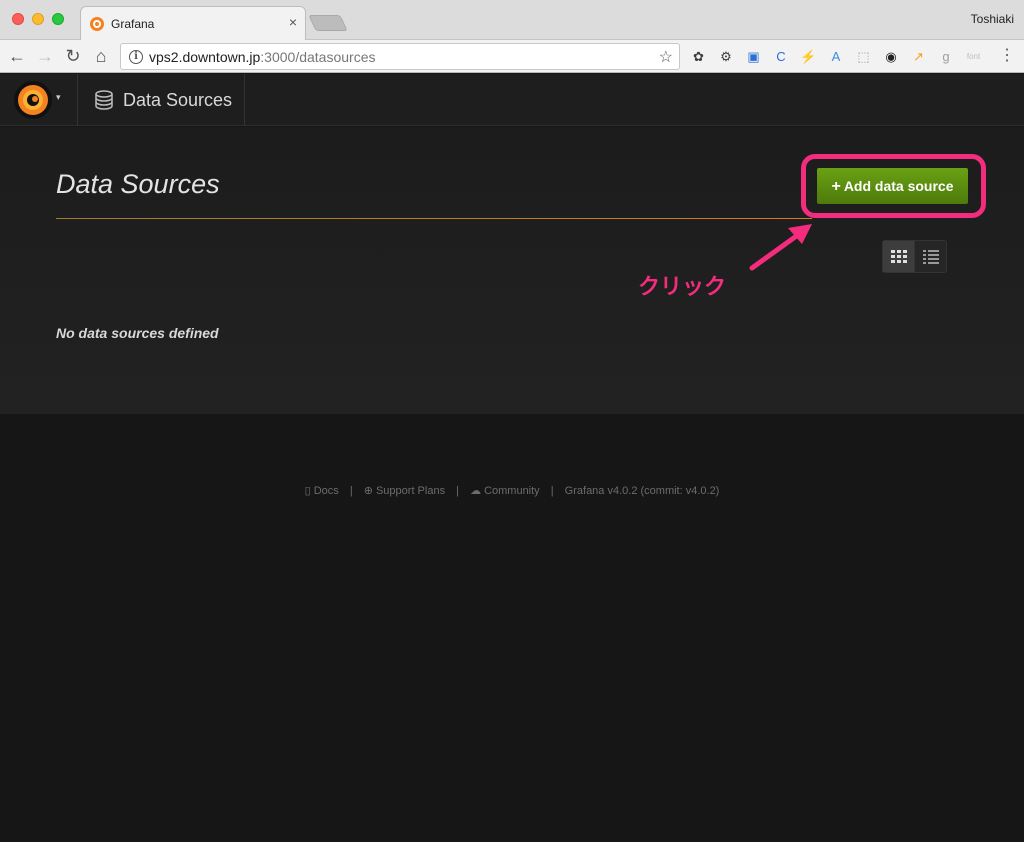 Image resolution: width=1024 pixels, height=842 pixels. I want to click on google-icon: g, so click(946, 56).